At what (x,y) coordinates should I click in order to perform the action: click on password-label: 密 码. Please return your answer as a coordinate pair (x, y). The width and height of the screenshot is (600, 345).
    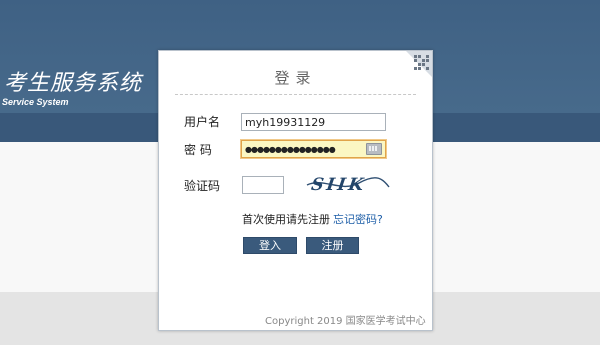
    Looking at the image, I should click on (198, 150).